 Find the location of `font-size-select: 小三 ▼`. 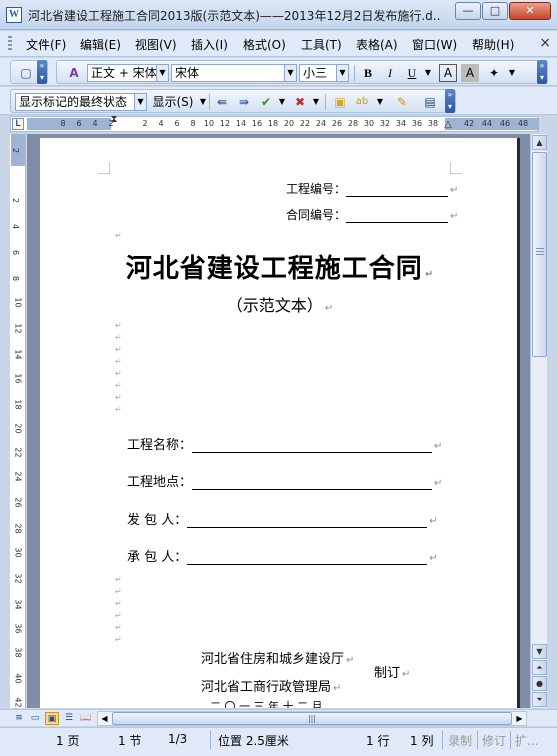

font-size-select: 小三 ▼ is located at coordinates (324, 73).